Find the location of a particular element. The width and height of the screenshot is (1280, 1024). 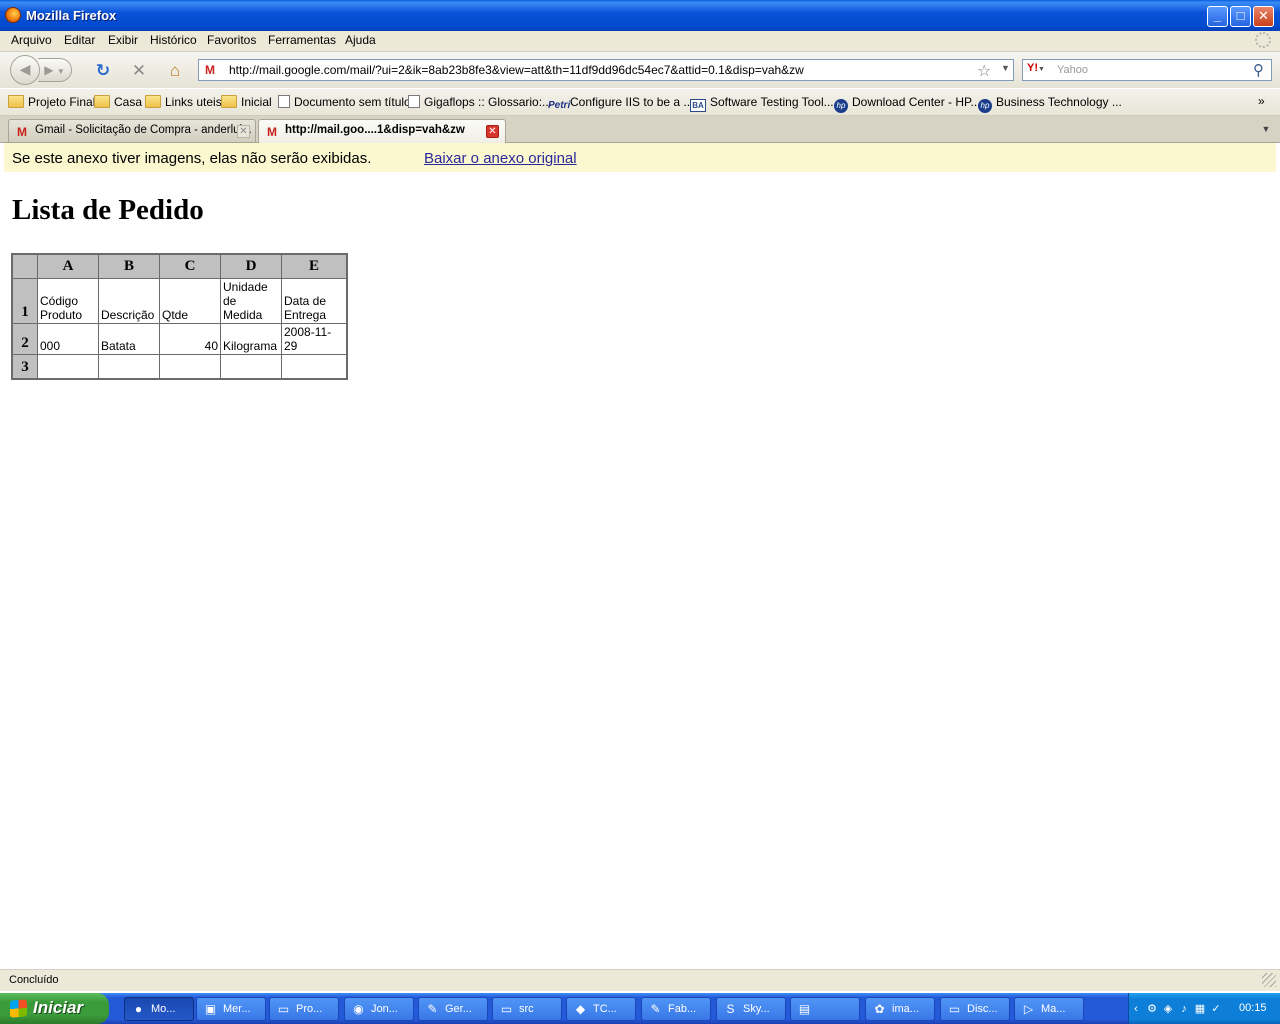

menu-editar: Editar is located at coordinates (79, 40).